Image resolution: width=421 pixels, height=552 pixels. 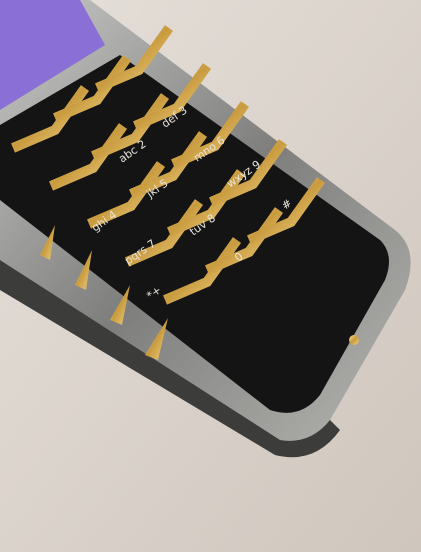 What do you see at coordinates (354, 340) in the screenshot?
I see `side-button` at bounding box center [354, 340].